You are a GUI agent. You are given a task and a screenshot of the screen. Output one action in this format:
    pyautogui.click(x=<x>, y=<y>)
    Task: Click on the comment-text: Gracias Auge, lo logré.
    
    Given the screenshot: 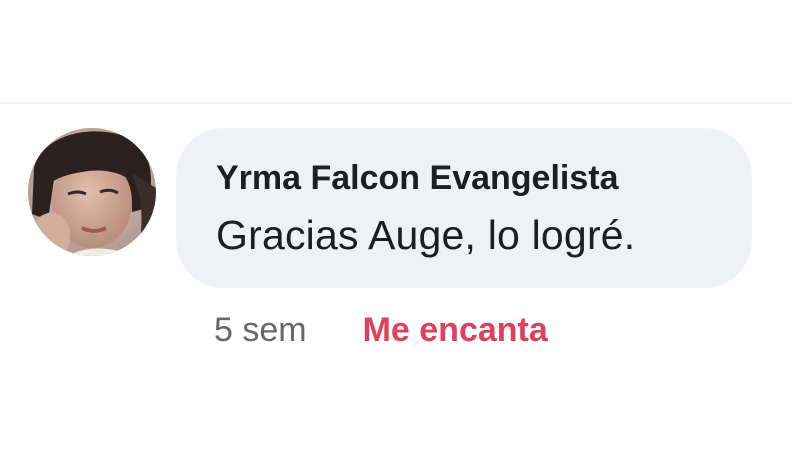 What is the action you would take?
    pyautogui.click(x=426, y=235)
    